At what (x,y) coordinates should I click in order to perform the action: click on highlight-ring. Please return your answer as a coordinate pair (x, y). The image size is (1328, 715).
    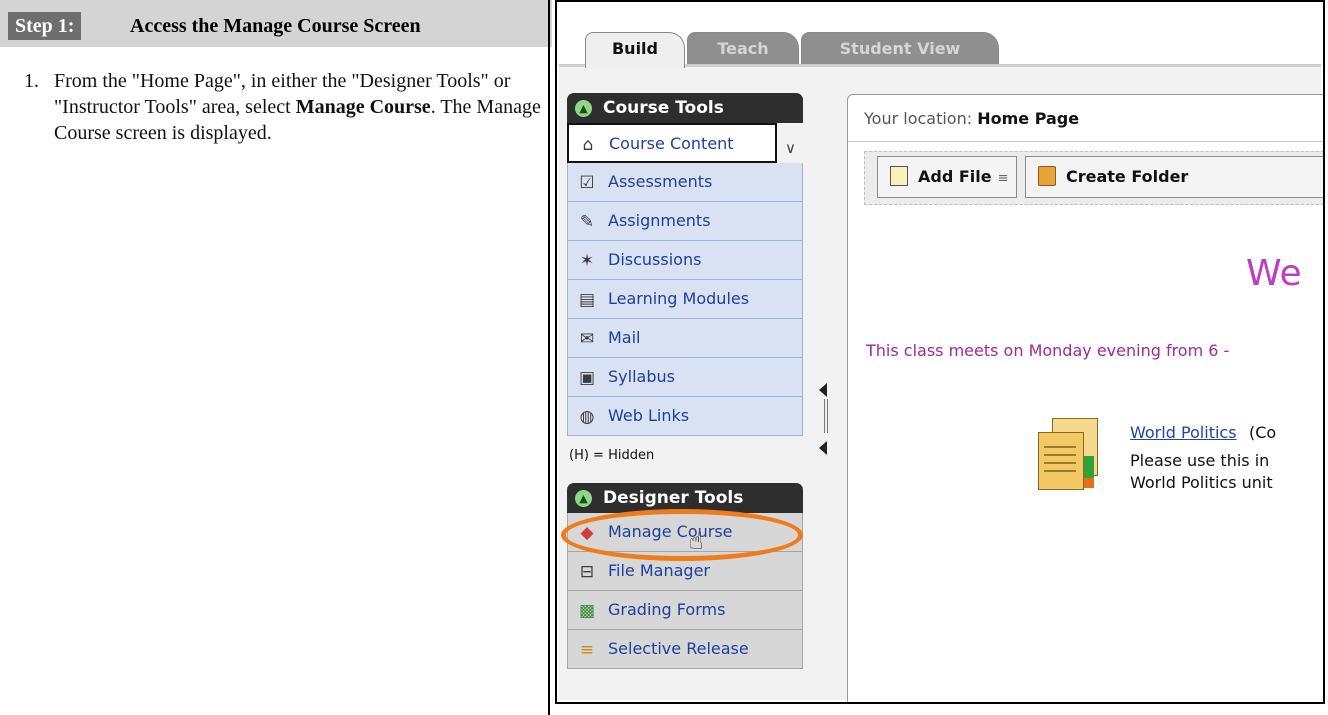
    Looking at the image, I should click on (682, 535).